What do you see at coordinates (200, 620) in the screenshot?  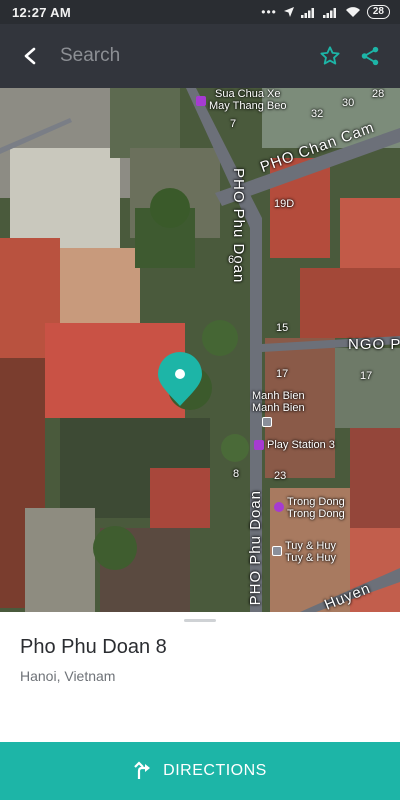 I see `sheet-drag-handle` at bounding box center [200, 620].